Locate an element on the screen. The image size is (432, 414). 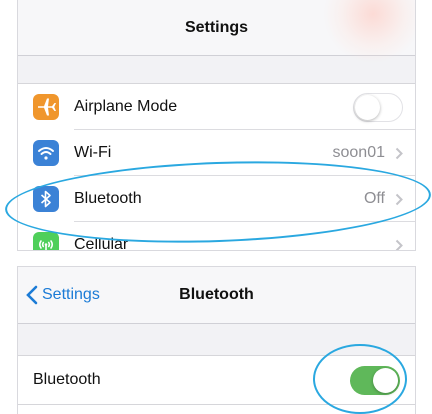
settings-row-bluetooth: Bluetooth Off is located at coordinates (216, 199).